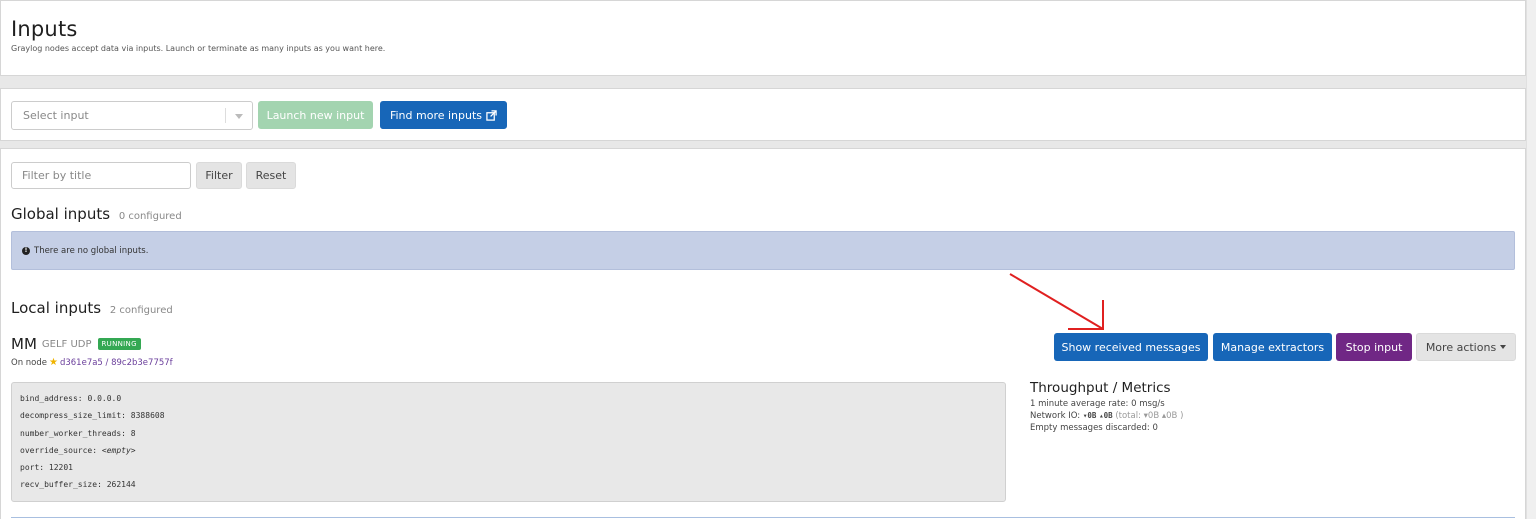 This screenshot has height=519, width=1536. I want to click on filter-button: Filter, so click(219, 175).